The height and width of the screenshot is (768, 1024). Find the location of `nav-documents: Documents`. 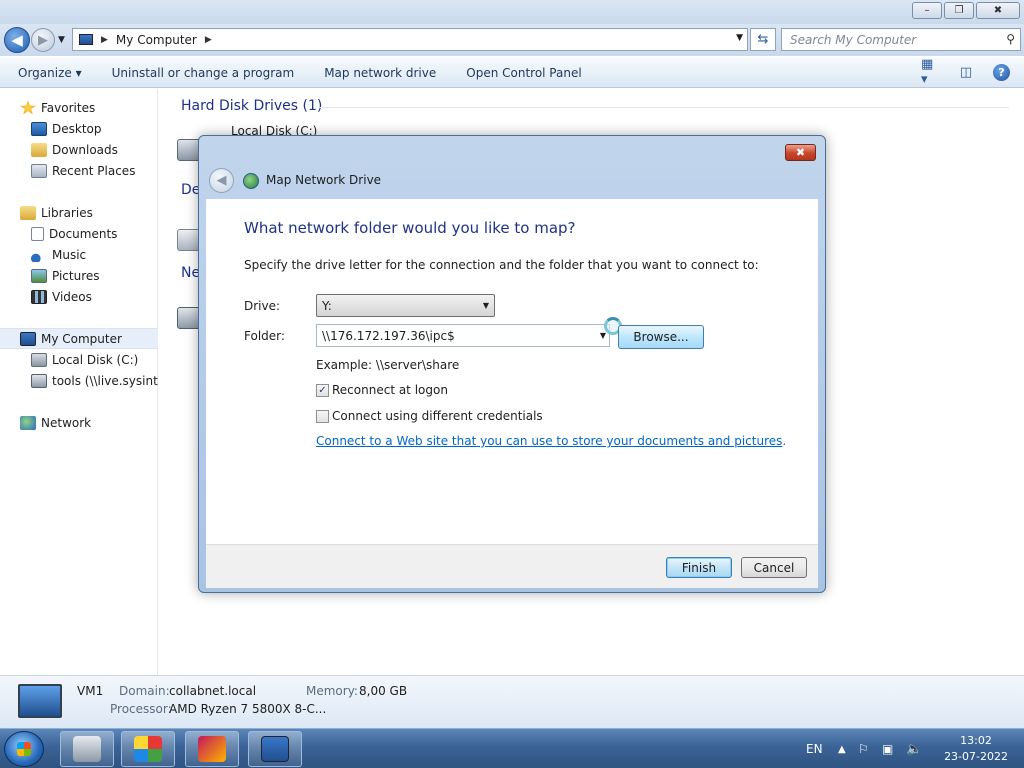

nav-documents: Documents is located at coordinates (79, 233).